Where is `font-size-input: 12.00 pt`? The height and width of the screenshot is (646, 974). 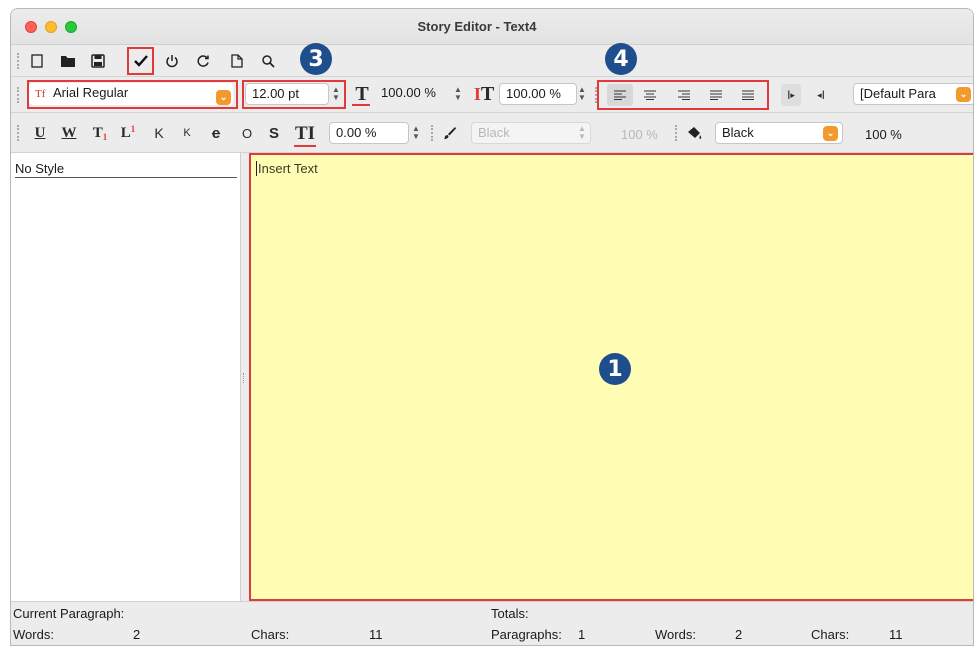
font-size-input: 12.00 pt is located at coordinates (287, 94).